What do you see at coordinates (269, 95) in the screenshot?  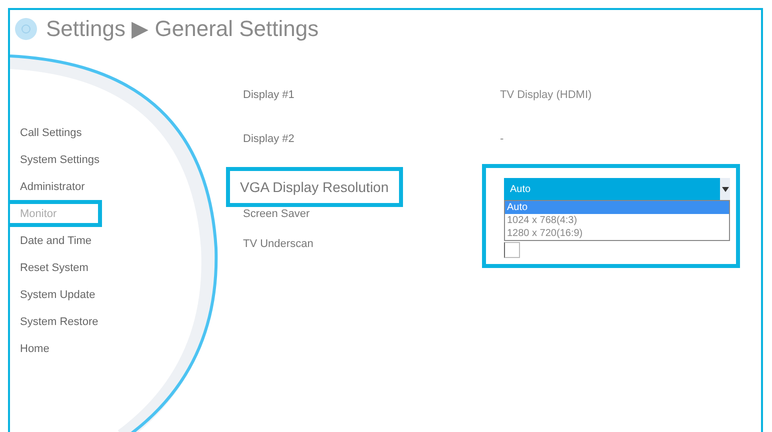 I see `setting-label: Display #1` at bounding box center [269, 95].